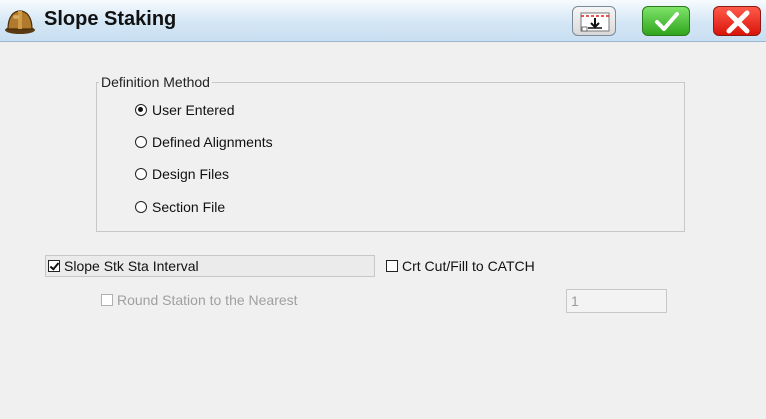 This screenshot has height=419, width=766. What do you see at coordinates (383, 21) in the screenshot?
I see `title-bar: Slope Staking` at bounding box center [383, 21].